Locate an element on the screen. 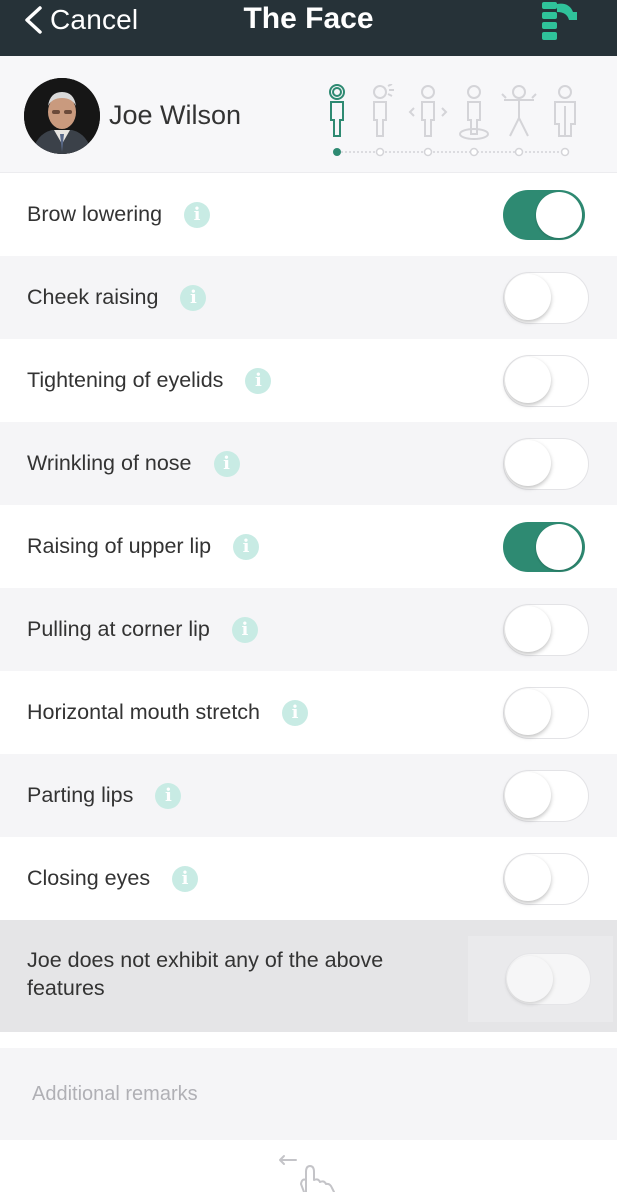 Image resolution: width=617 pixels, height=1192 pixels. person-speech-icon is located at coordinates (383, 110).